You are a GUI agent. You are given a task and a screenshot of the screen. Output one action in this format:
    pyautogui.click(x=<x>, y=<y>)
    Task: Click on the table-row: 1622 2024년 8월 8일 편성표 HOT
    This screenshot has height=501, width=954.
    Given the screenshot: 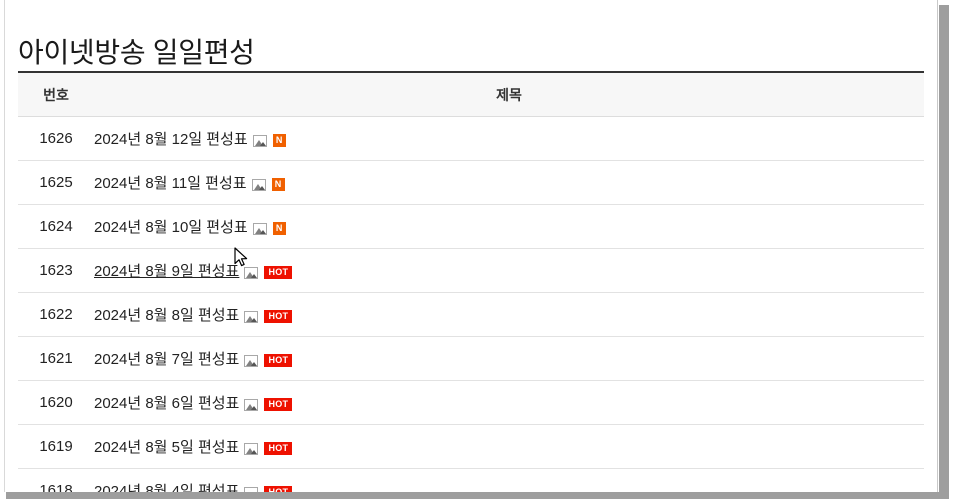 What is the action you would take?
    pyautogui.click(x=471, y=314)
    